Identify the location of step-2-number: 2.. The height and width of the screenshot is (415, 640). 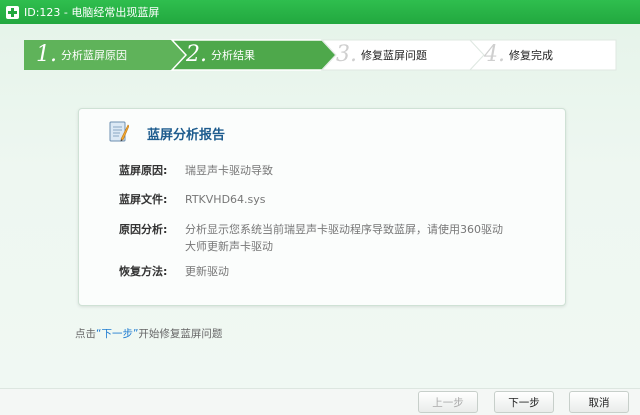
(196, 54).